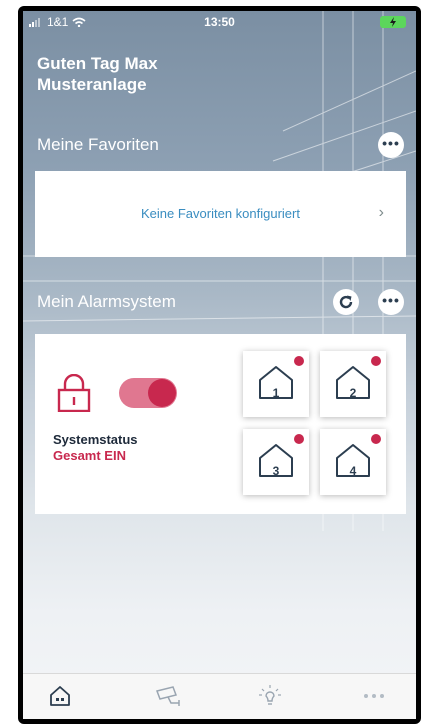  Describe the element at coordinates (353, 393) in the screenshot. I see `zone-label: 2` at that location.